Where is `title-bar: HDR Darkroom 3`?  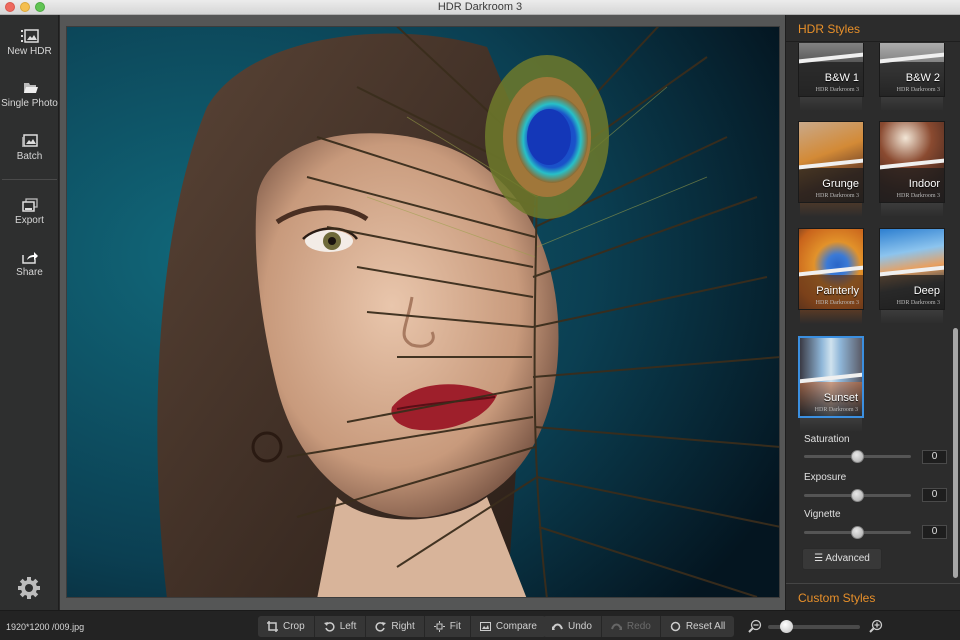
title-bar: HDR Darkroom 3 is located at coordinates (480, 7).